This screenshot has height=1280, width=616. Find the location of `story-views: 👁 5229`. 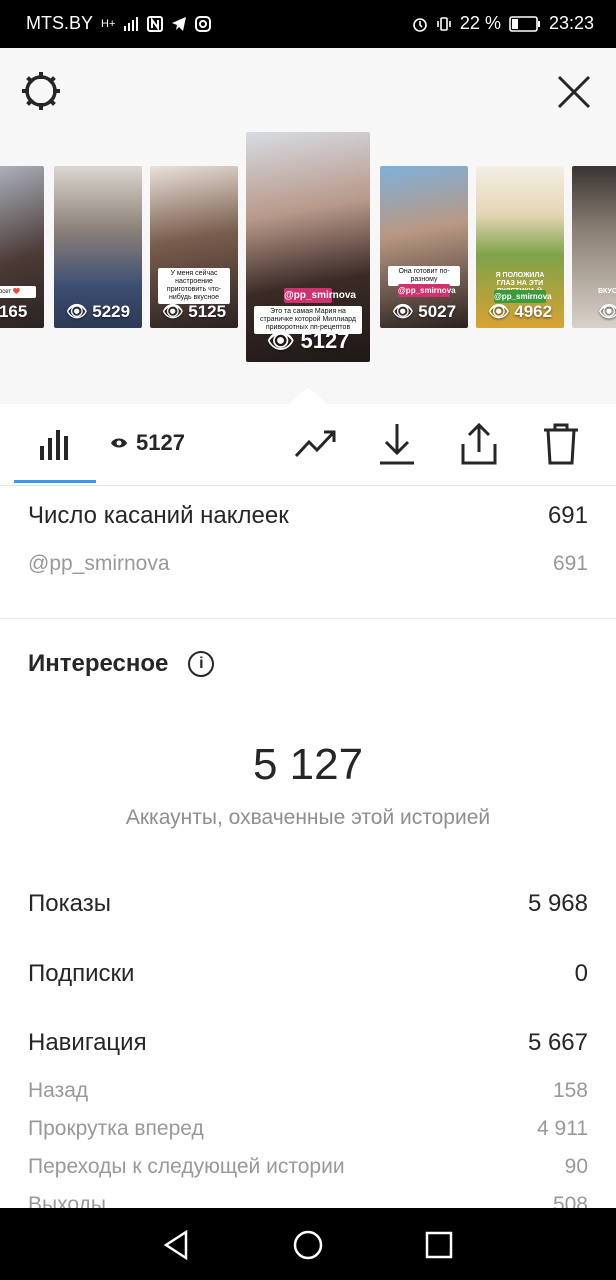

story-views: 👁 5229 is located at coordinates (98, 311).